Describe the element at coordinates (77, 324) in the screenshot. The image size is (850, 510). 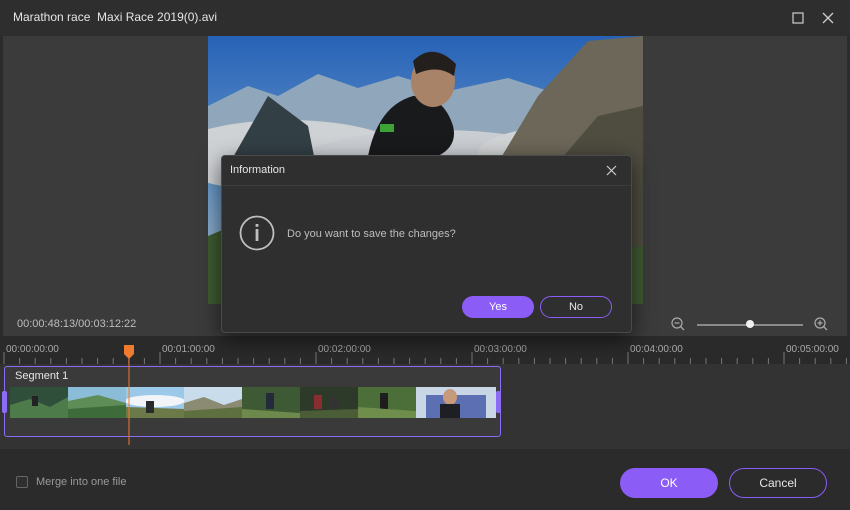
I see `timecode-display: 00:00:48:13/00:03:12:22` at that location.